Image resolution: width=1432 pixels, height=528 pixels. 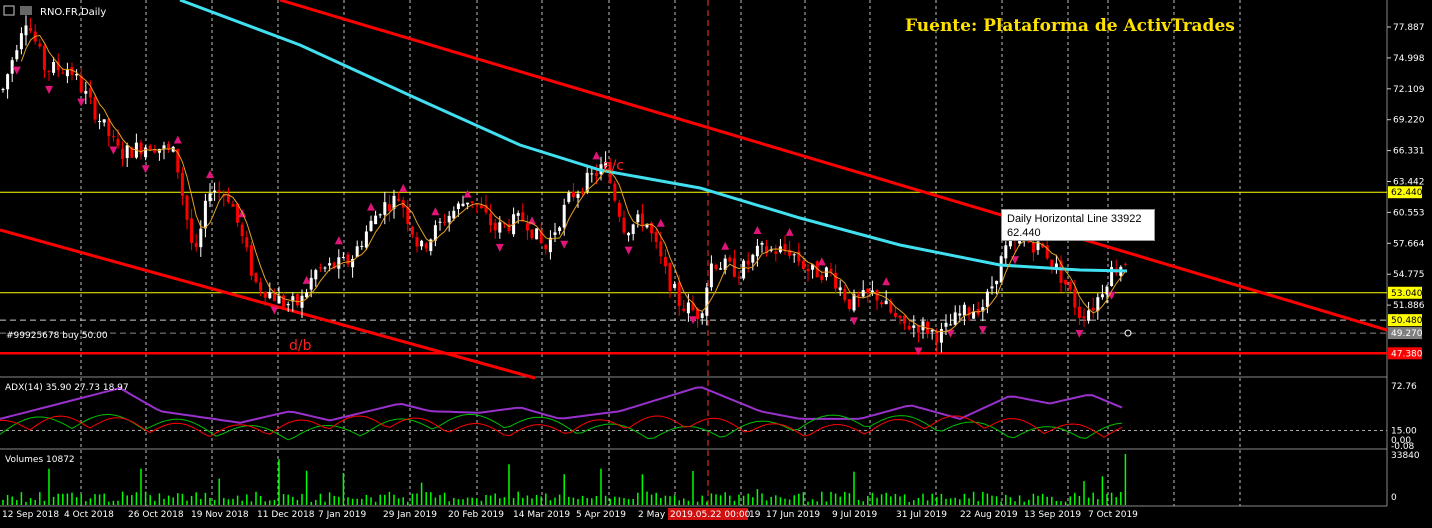 I want to click on price-badge-label: 62.440, so click(x=1407, y=193).